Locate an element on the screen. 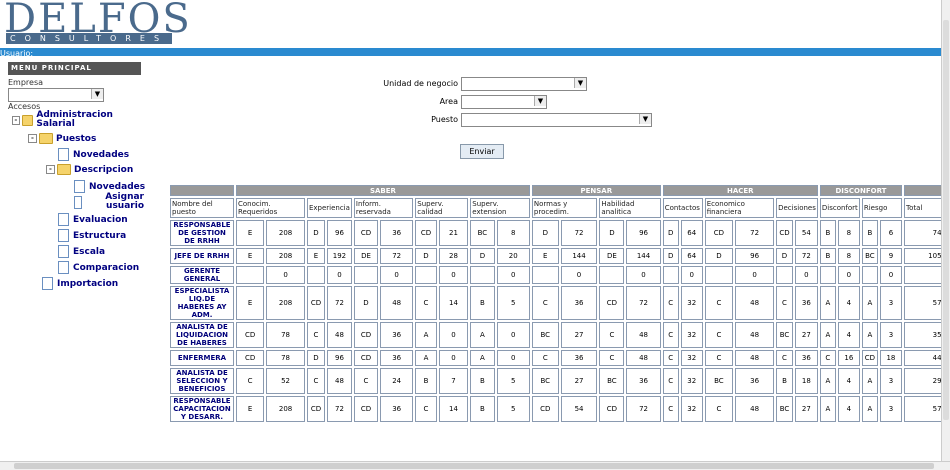 The height and width of the screenshot is (470, 950). tree-item-escala: Escala is located at coordinates (81, 251).